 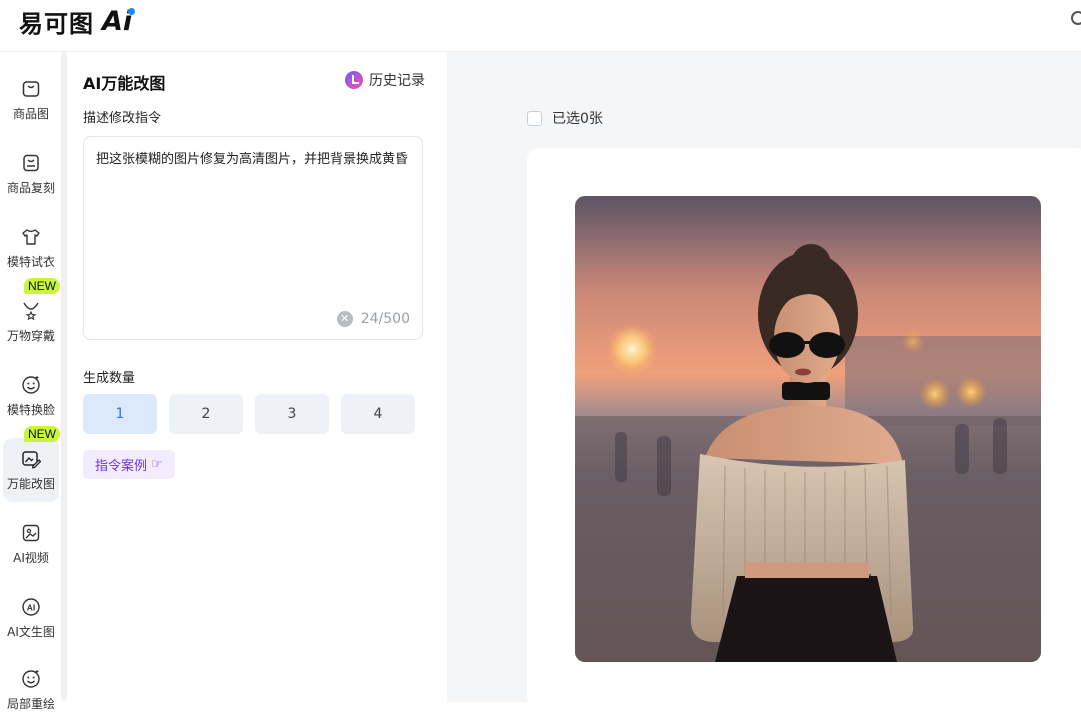 I want to click on face-icon, so click(x=31, y=679).